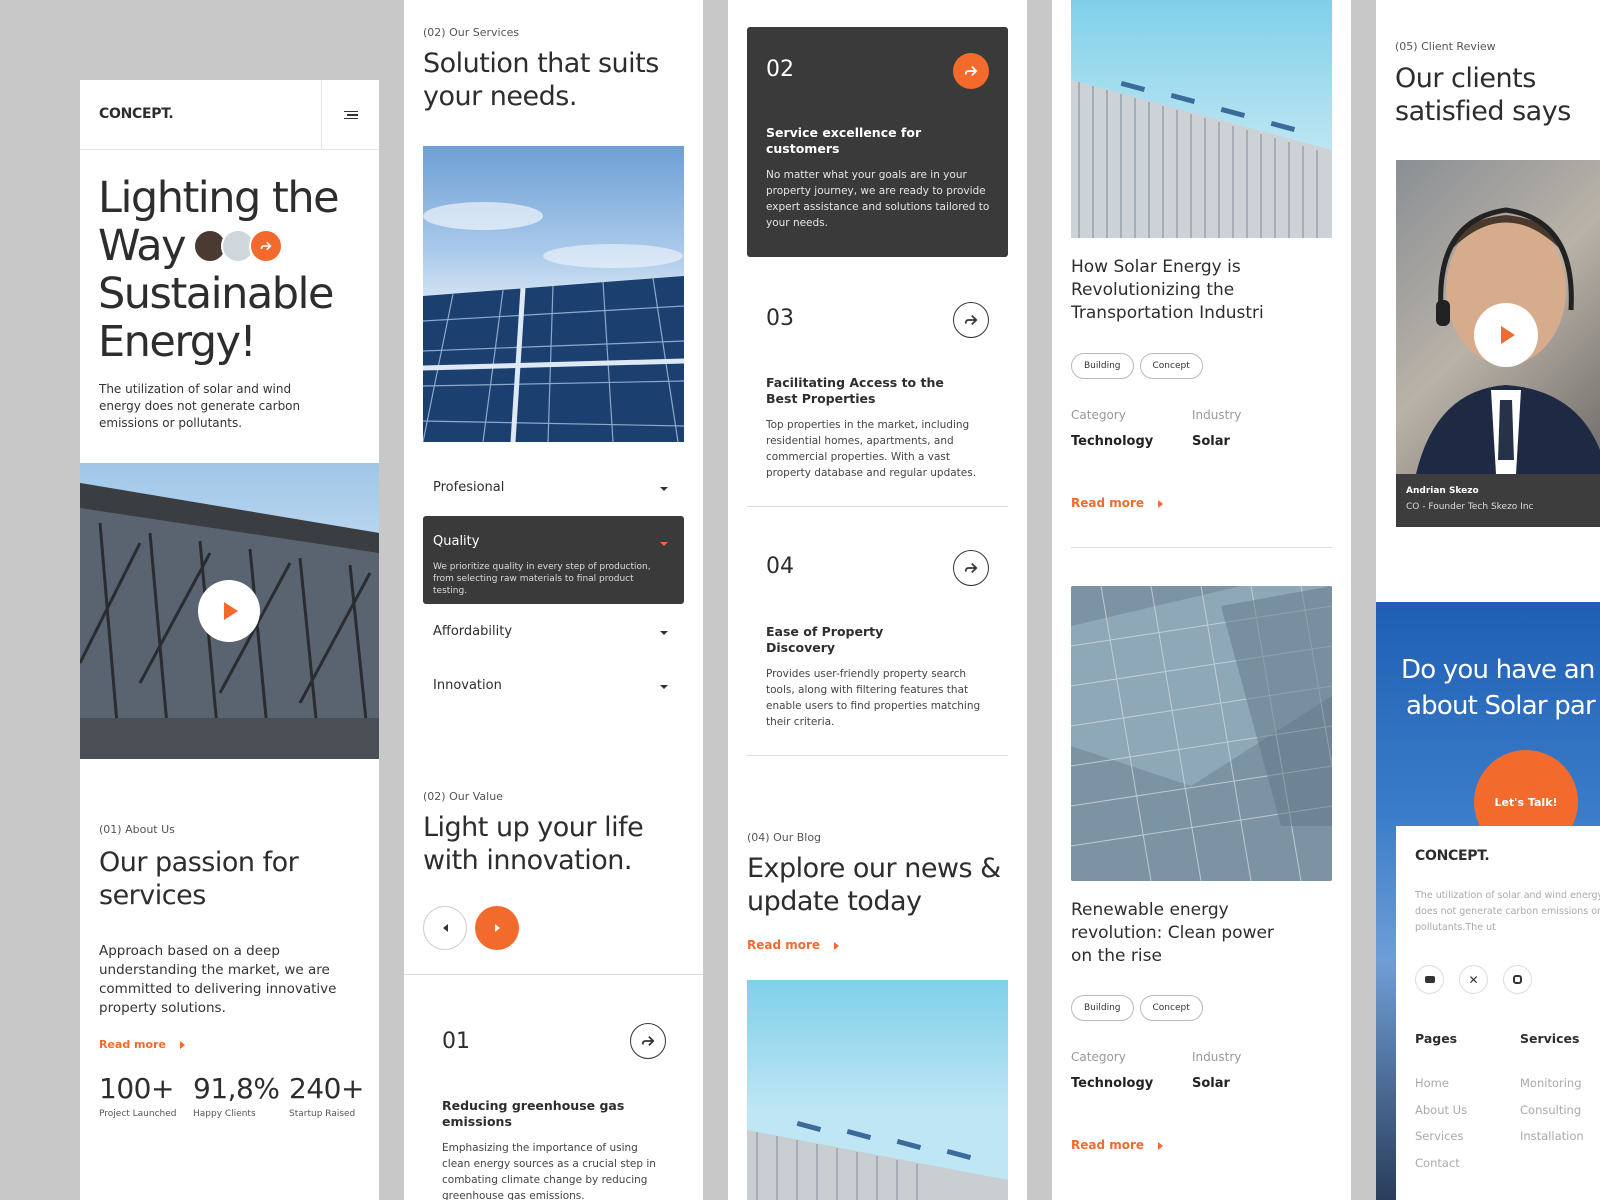  Describe the element at coordinates (533, 1113) in the screenshot. I see `value-card-title: Reducing greenhouse gas emissions` at that location.